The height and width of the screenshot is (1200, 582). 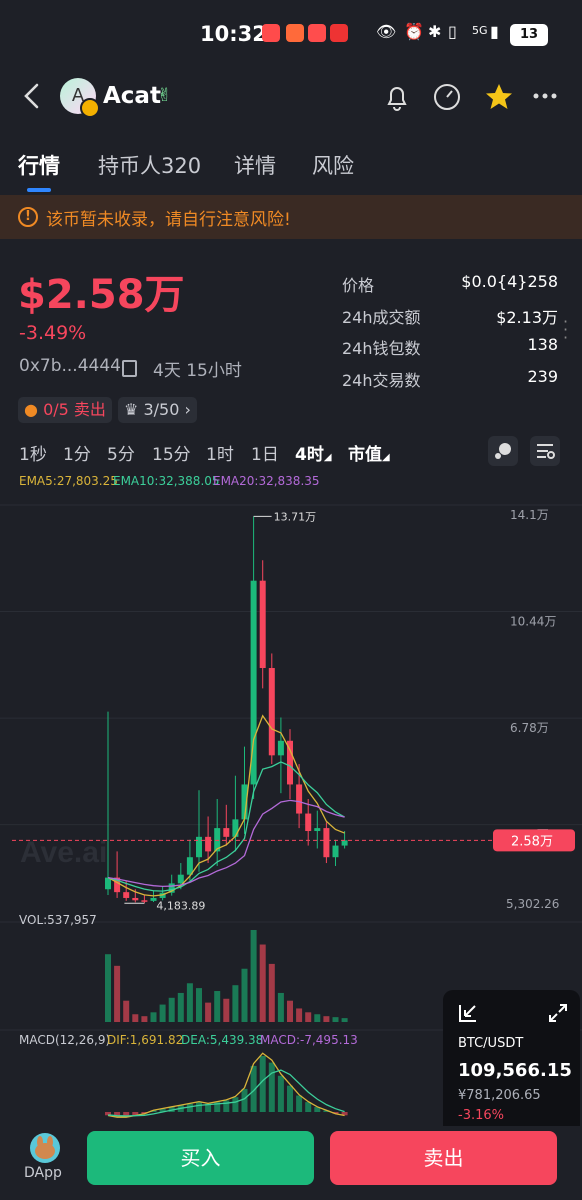 I want to click on stat-value-trades: 239, so click(x=542, y=376).